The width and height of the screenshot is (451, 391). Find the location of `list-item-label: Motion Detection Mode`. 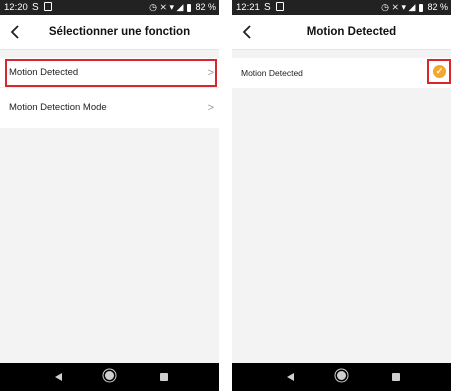

list-item-label: Motion Detection Mode is located at coordinates (58, 107).